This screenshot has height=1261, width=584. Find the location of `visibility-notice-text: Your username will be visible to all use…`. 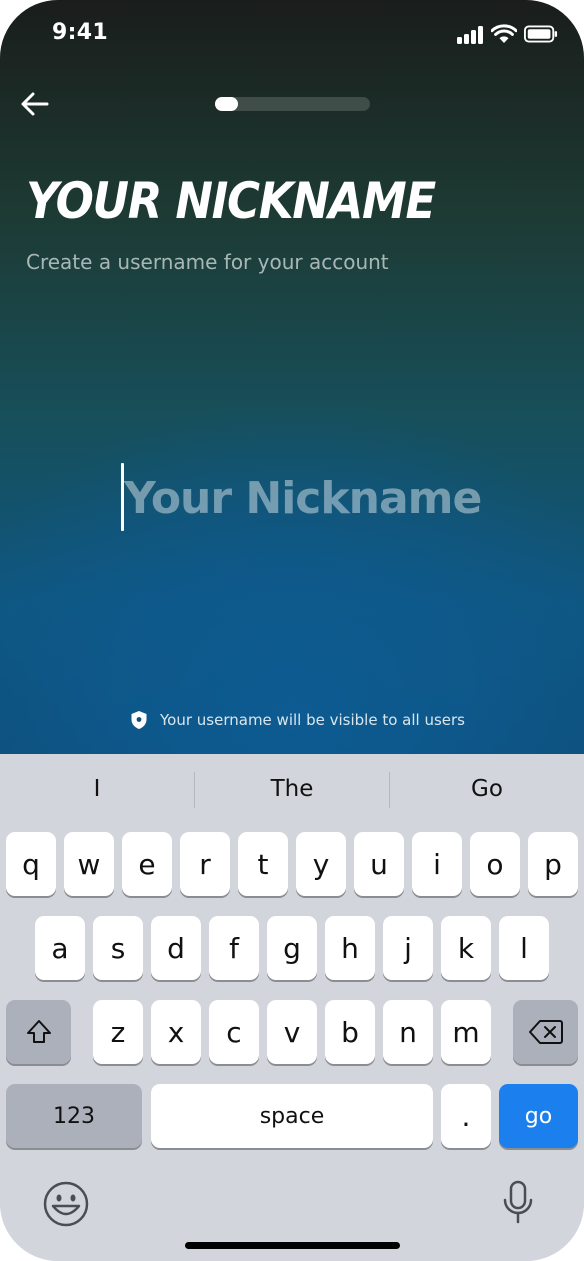

visibility-notice-text: Your username will be visible to all use… is located at coordinates (312, 720).